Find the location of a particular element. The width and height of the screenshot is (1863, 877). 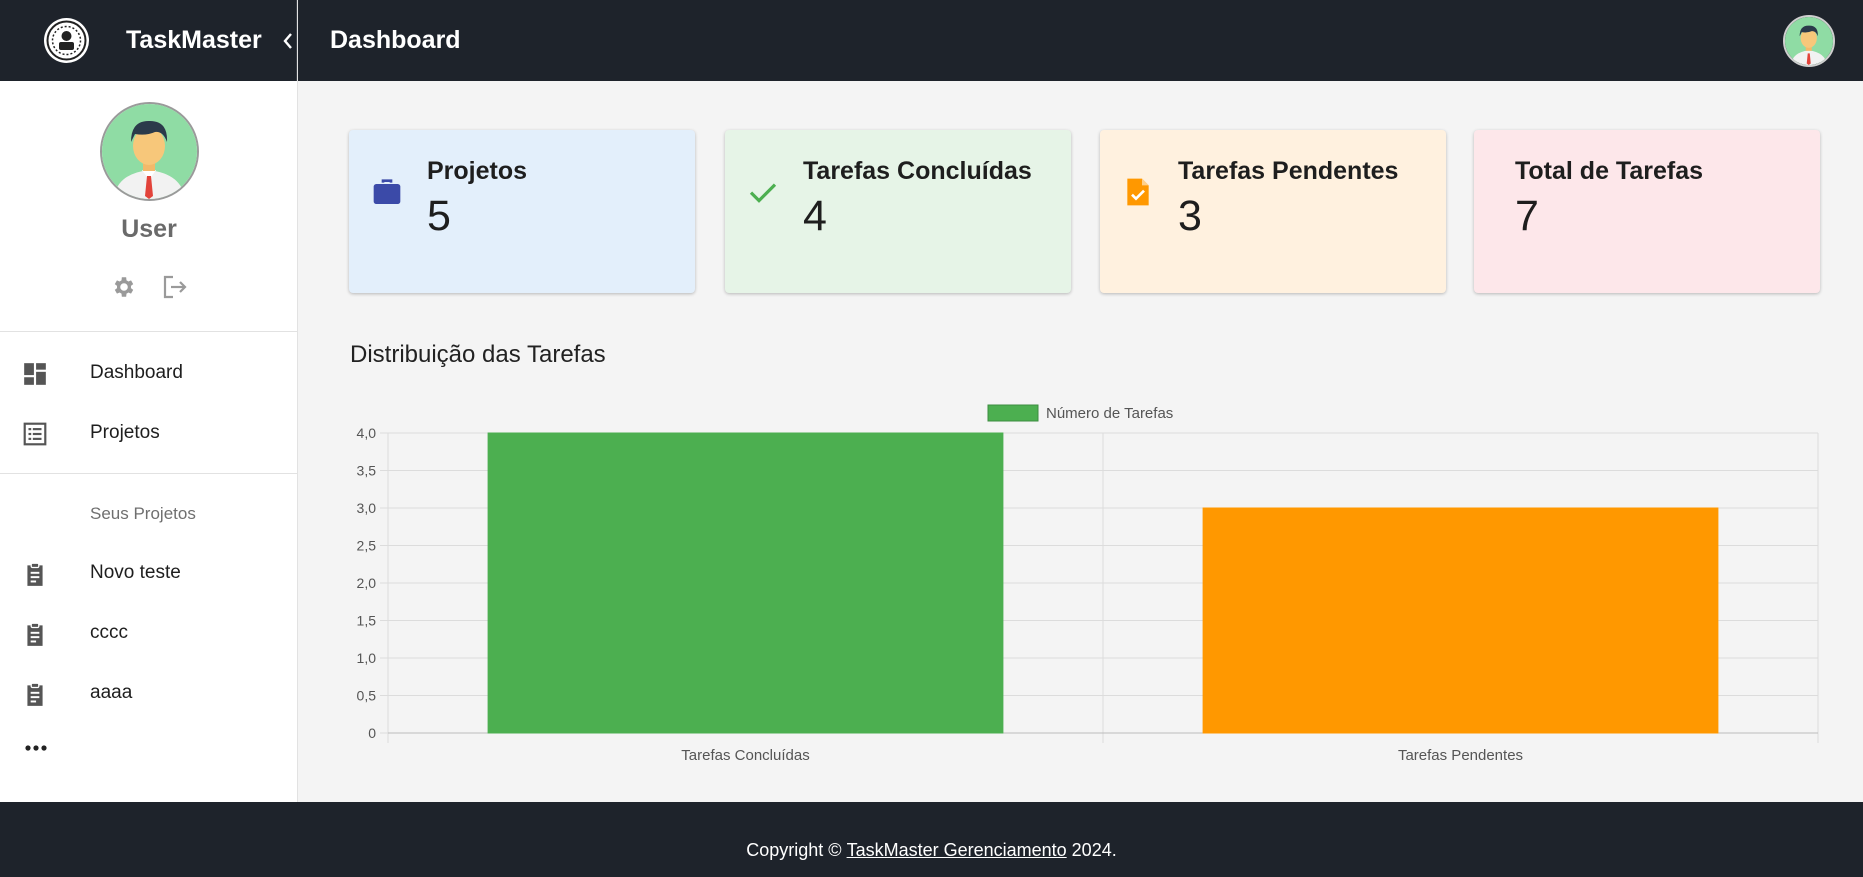

x-tick-label: Tarefas Concluídas is located at coordinates (745, 755).